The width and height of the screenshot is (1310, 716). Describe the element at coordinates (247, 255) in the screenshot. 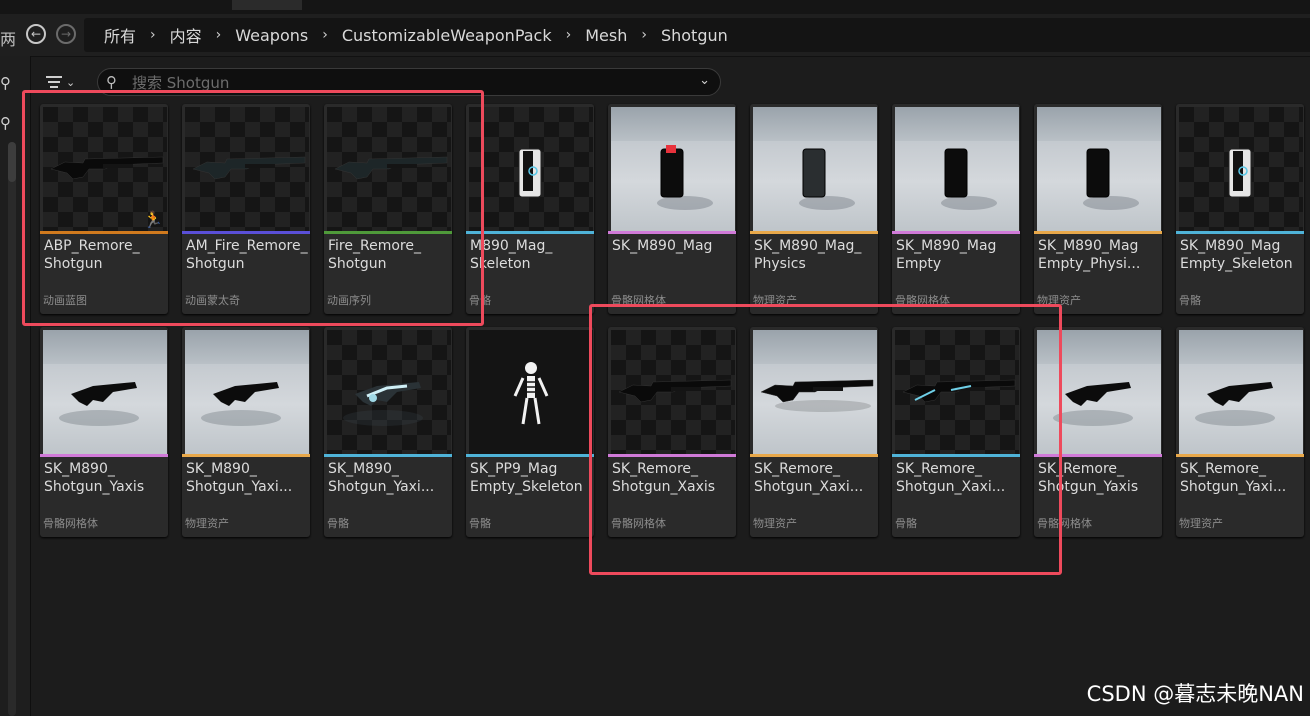

I see `asset-name: AM_Fire_Remore_ Shotgun` at that location.